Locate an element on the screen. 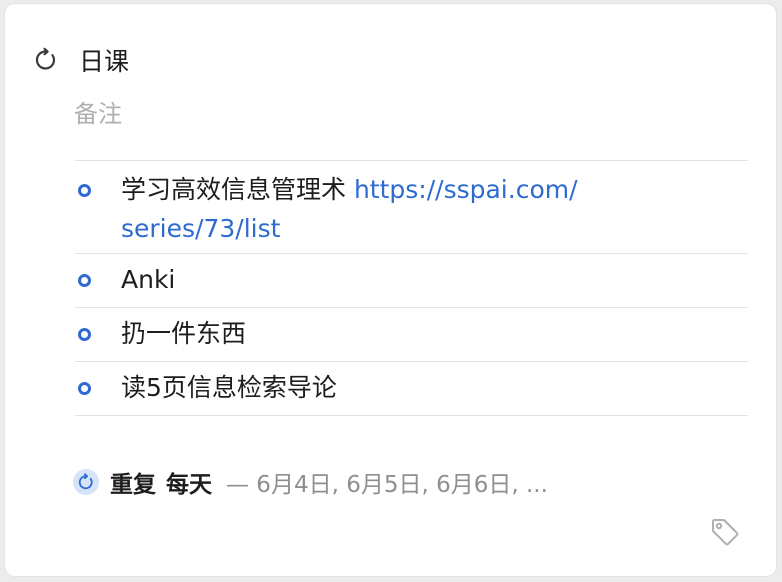 This screenshot has width=782, height=582. checklist-item-text: Anki is located at coordinates (376, 279).